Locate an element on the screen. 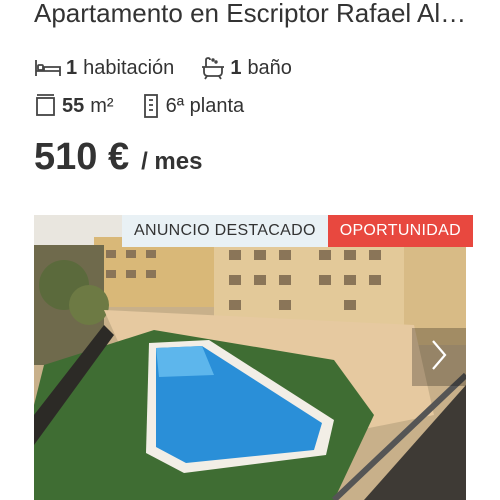 This screenshot has height=500, width=500. building-icon is located at coordinates (151, 106).